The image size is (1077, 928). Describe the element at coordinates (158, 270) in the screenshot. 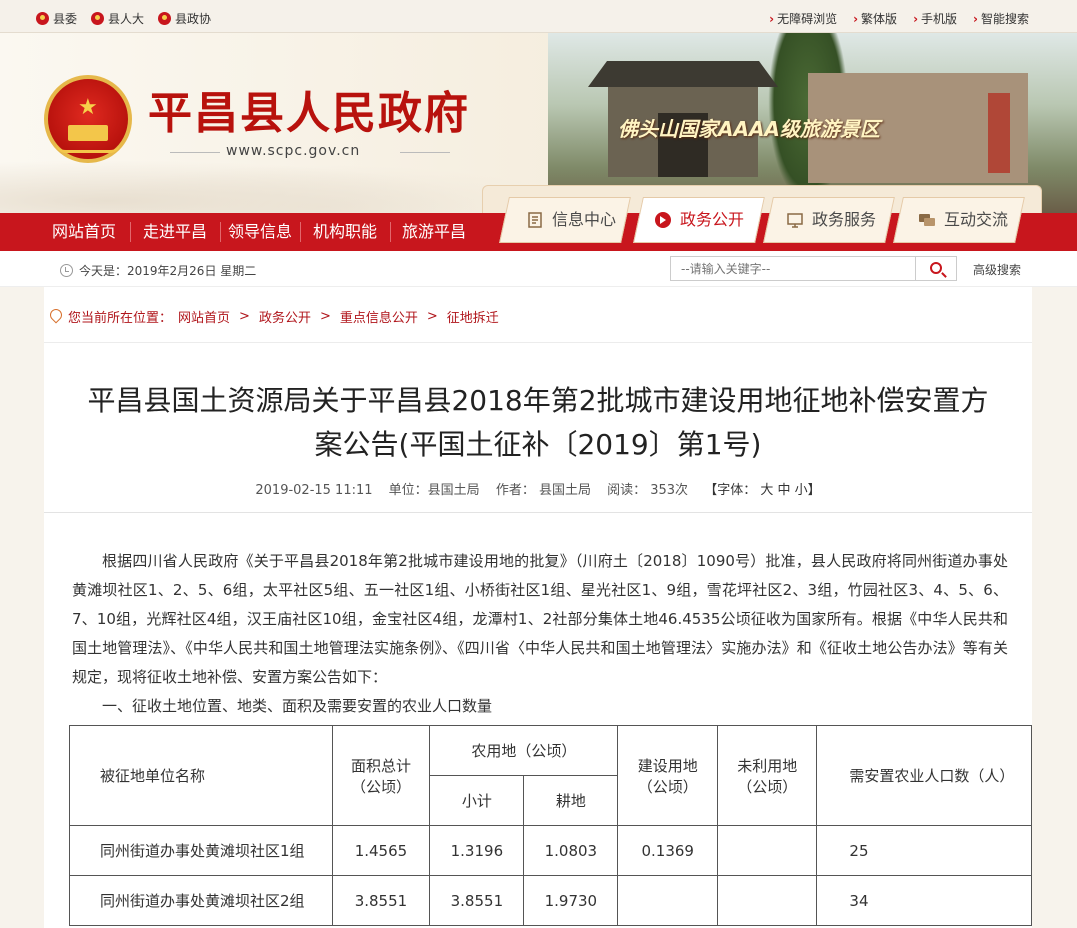

I see `current-date: 今天是：2019年2月26日 星期二` at that location.